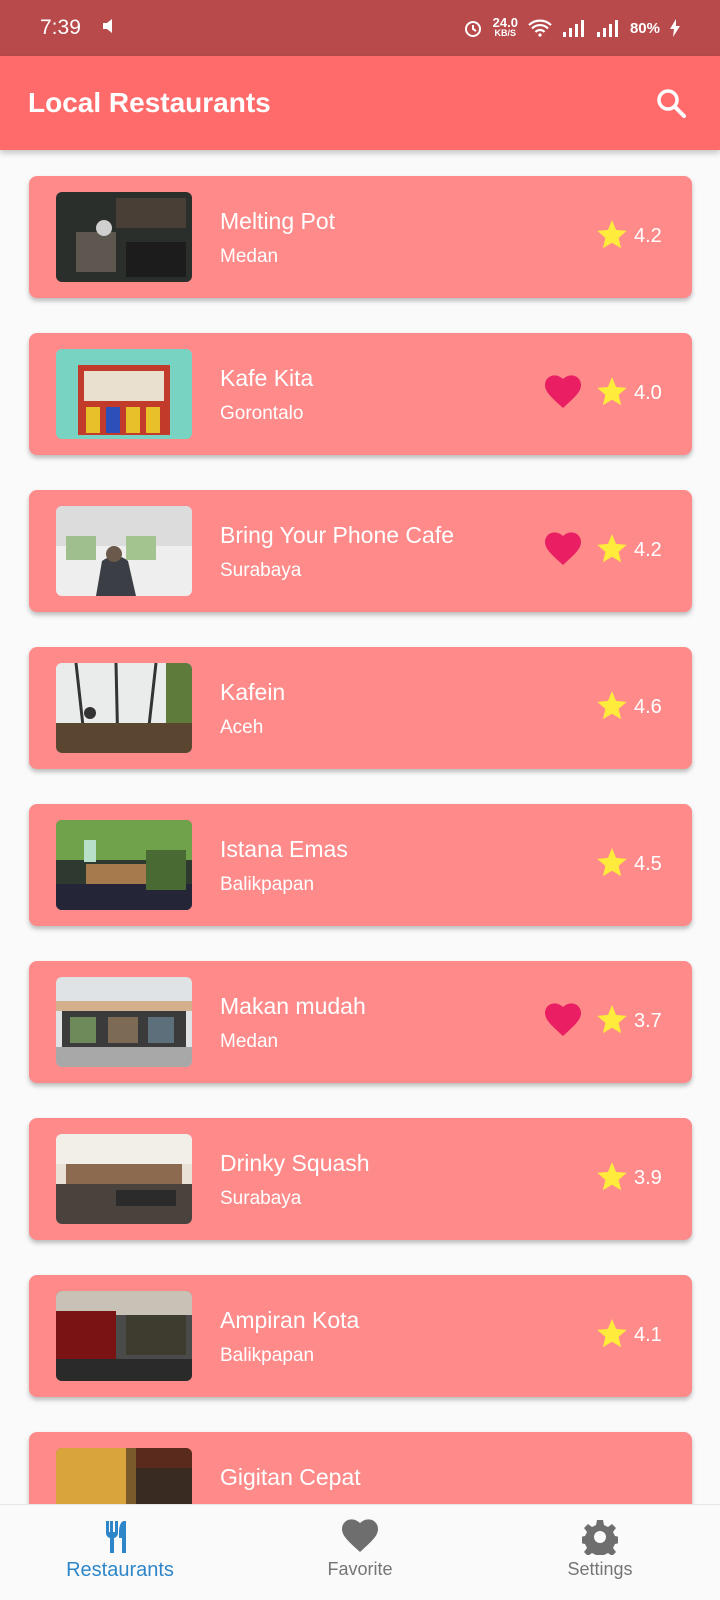  I want to click on restaurant-city: Gorontalo, so click(262, 413).